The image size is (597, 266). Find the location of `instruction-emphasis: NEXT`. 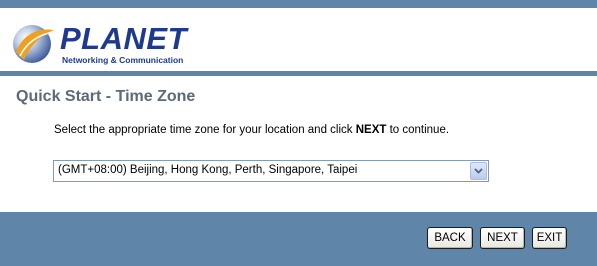

instruction-emphasis: NEXT is located at coordinates (371, 130).